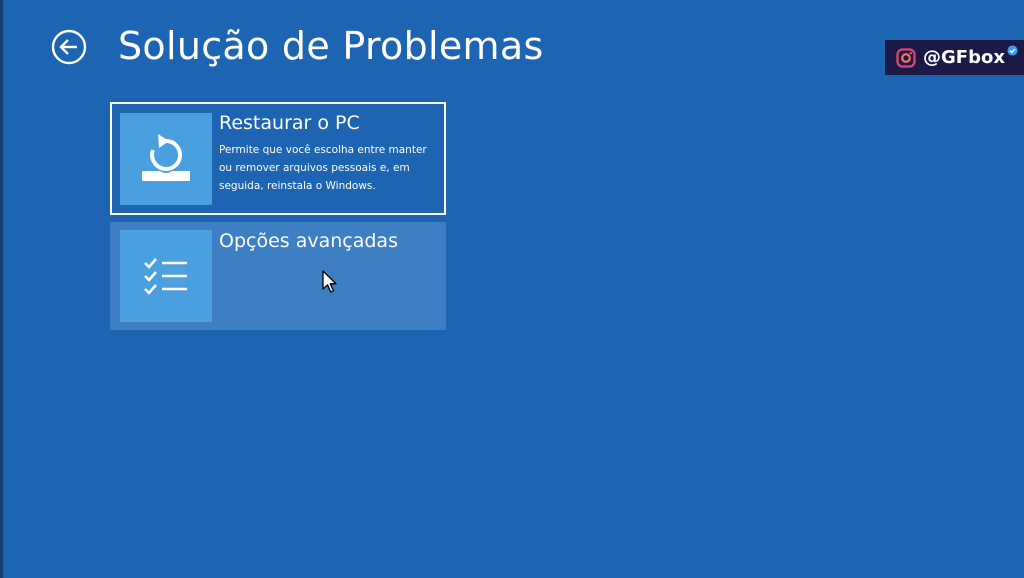 The height and width of the screenshot is (578, 1024). I want to click on advanced-options-title: Opções avançadas, so click(308, 241).